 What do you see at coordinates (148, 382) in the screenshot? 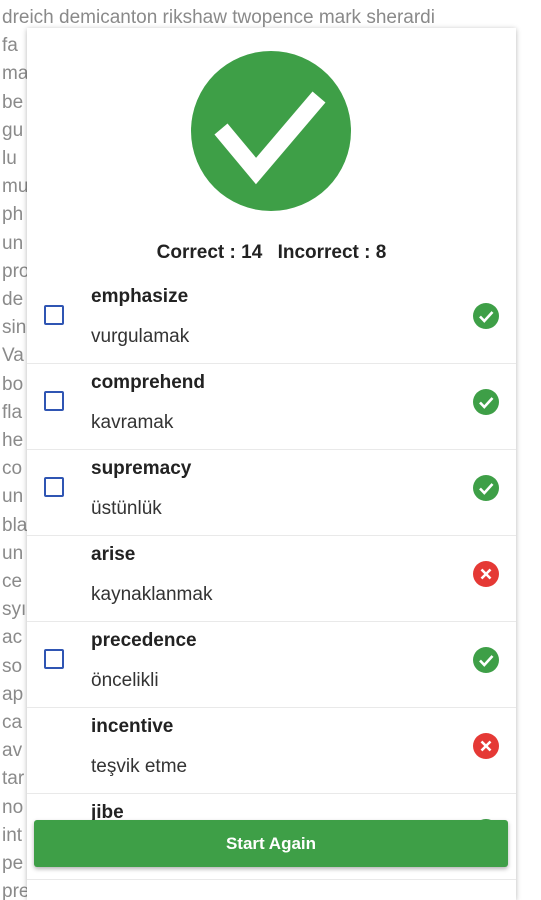
I see `word-text: comprehend` at bounding box center [148, 382].